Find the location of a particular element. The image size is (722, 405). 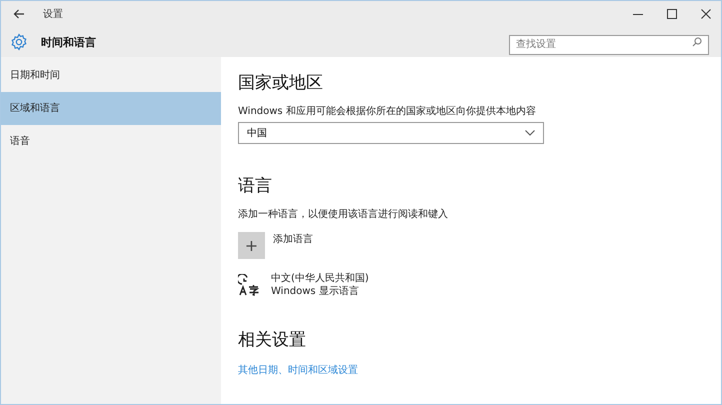

language-name: 中文(中华人民共和国) is located at coordinates (320, 278).